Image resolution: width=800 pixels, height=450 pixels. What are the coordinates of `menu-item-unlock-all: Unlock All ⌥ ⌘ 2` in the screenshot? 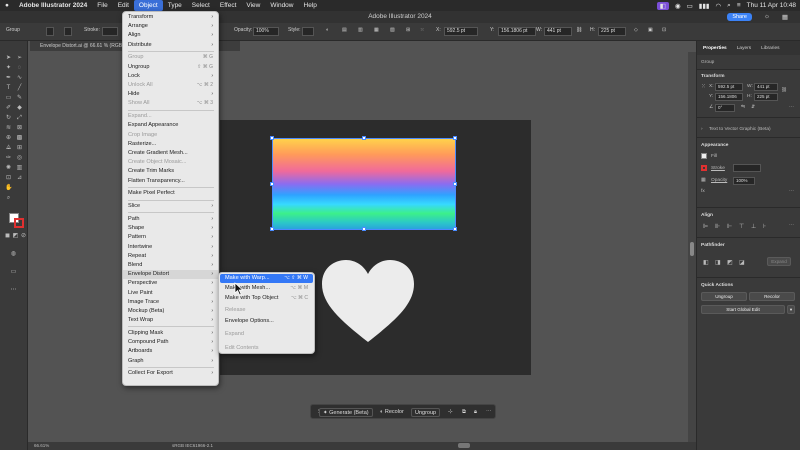 It's located at (170, 85).